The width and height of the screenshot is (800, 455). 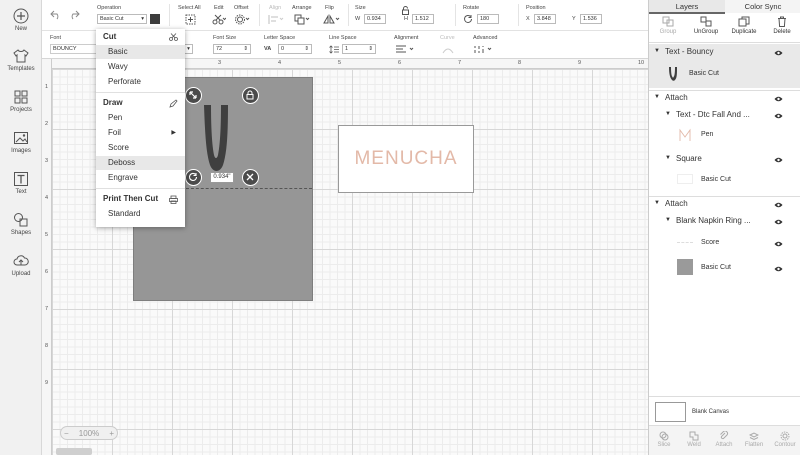 What do you see at coordinates (545, 19) in the screenshot?
I see `x-position-input: 3.848` at bounding box center [545, 19].